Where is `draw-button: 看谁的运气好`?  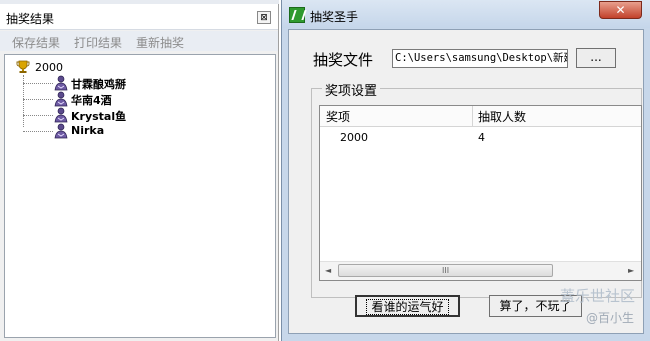
draw-button: 看谁的运气好 is located at coordinates (407, 306).